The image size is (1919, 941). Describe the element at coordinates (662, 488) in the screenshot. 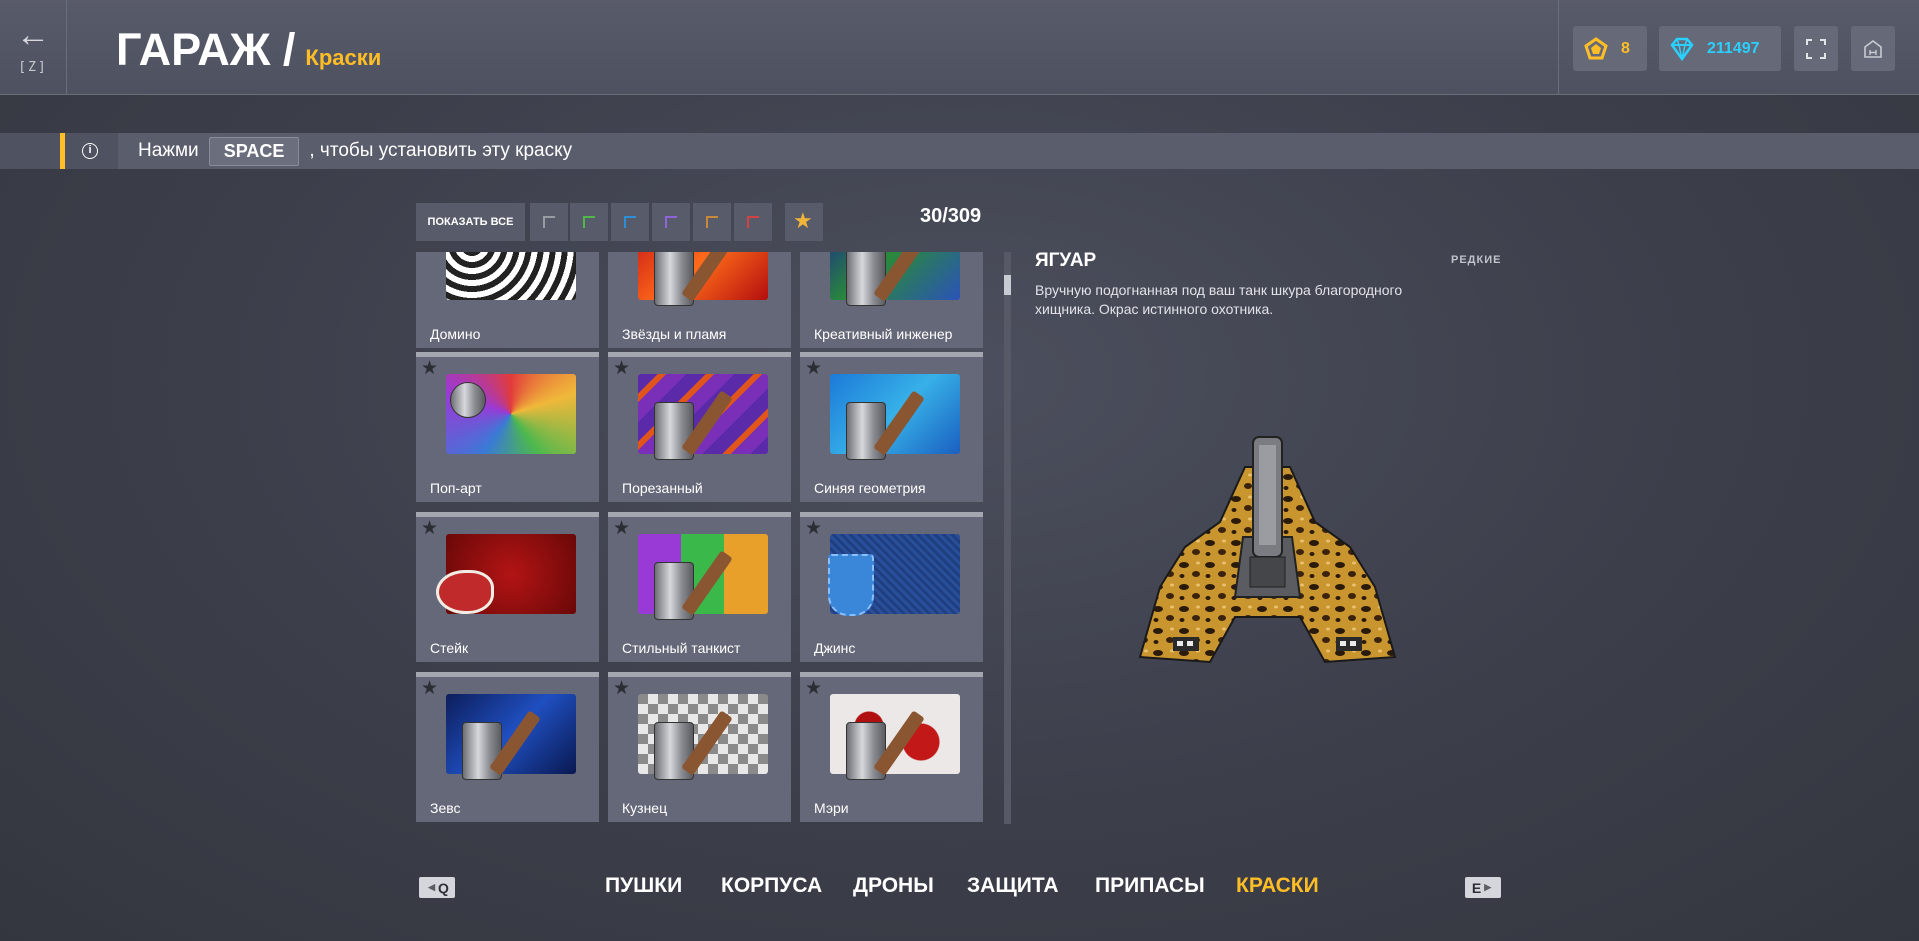

I see `paint-label: Порезанный` at that location.